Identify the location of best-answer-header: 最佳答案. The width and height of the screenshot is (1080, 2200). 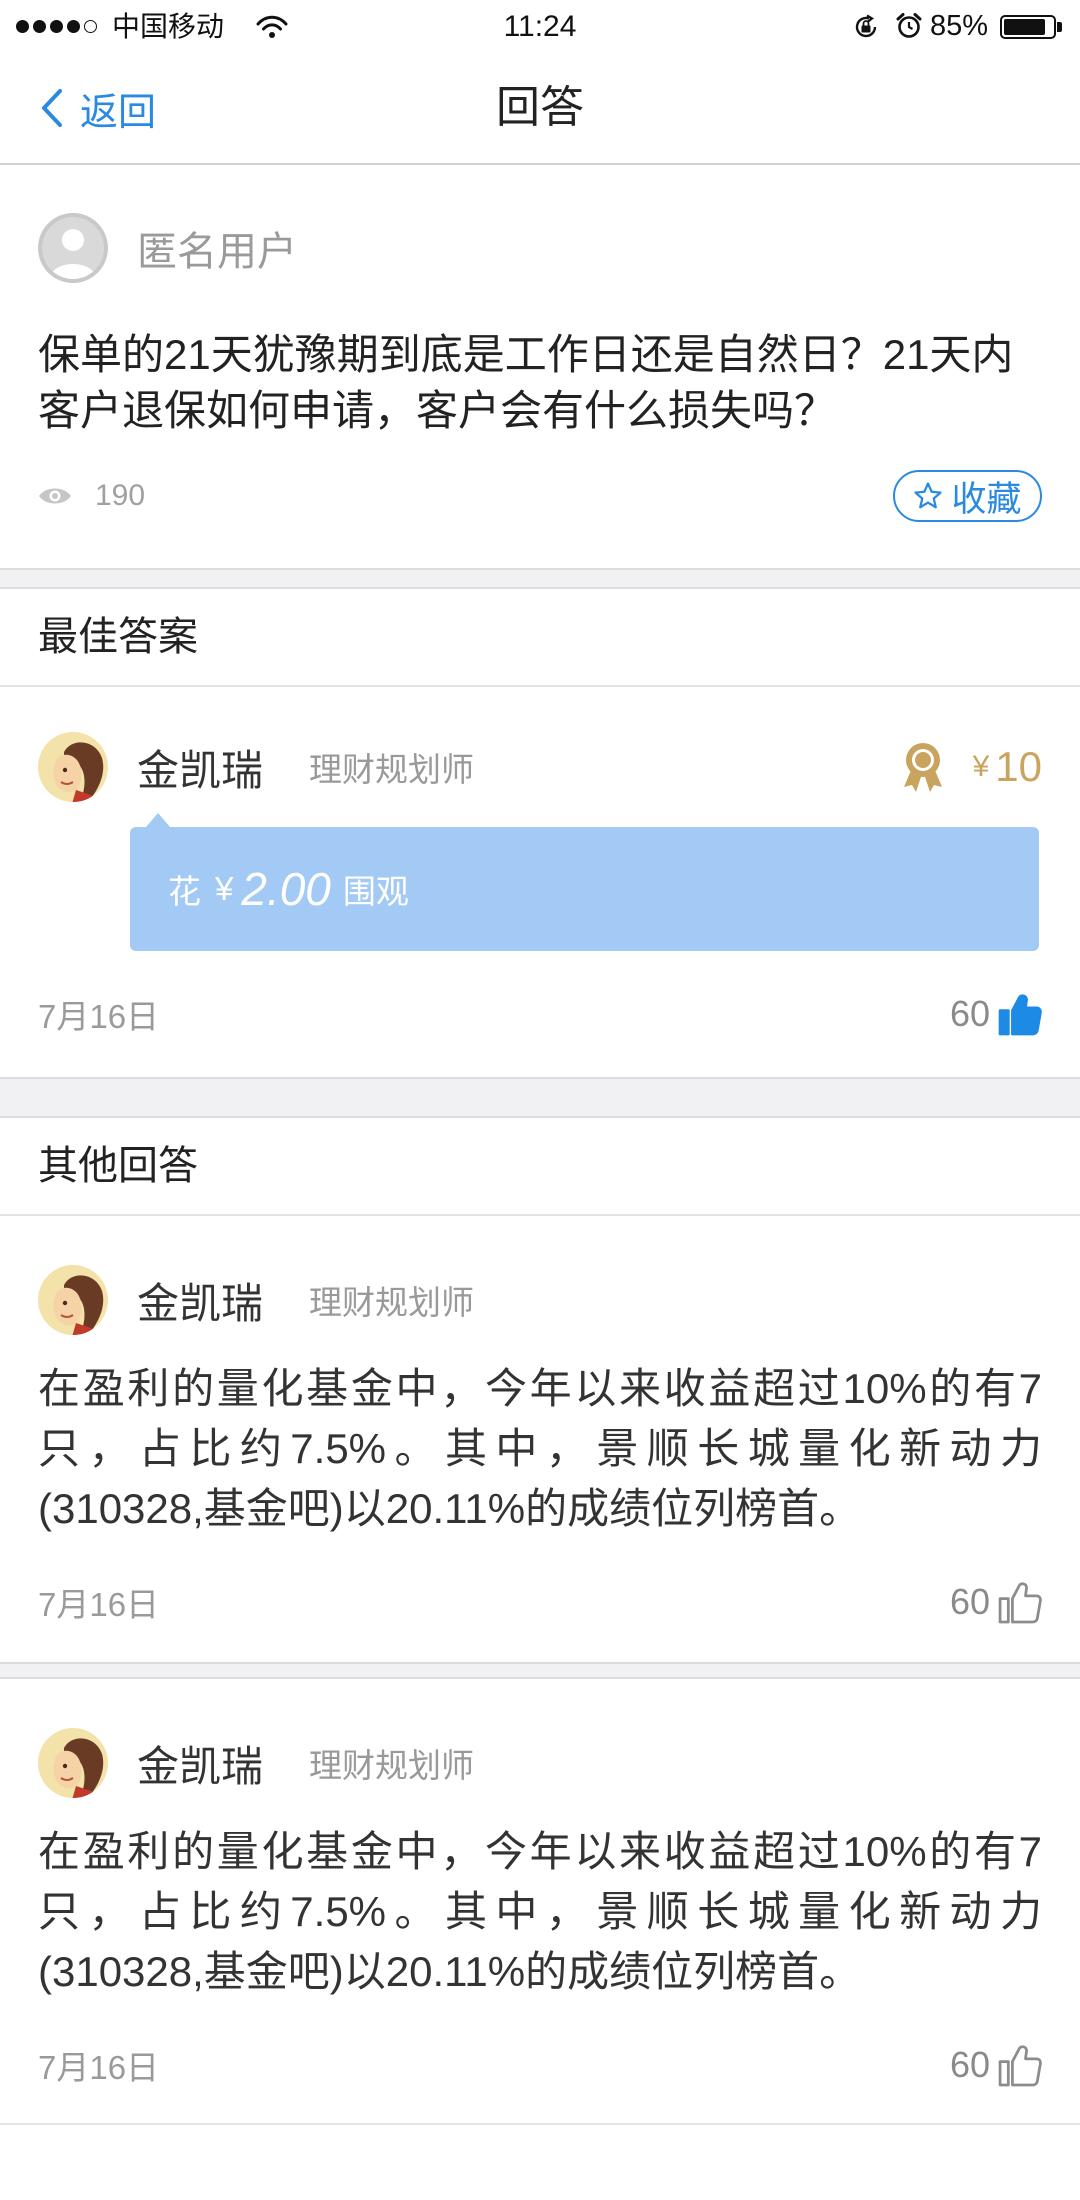
(540, 638).